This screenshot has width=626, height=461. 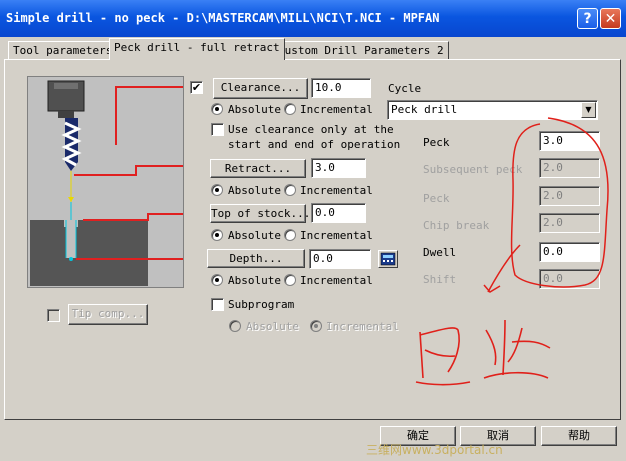 I want to click on annotation-handwriting, so click(x=483, y=352).